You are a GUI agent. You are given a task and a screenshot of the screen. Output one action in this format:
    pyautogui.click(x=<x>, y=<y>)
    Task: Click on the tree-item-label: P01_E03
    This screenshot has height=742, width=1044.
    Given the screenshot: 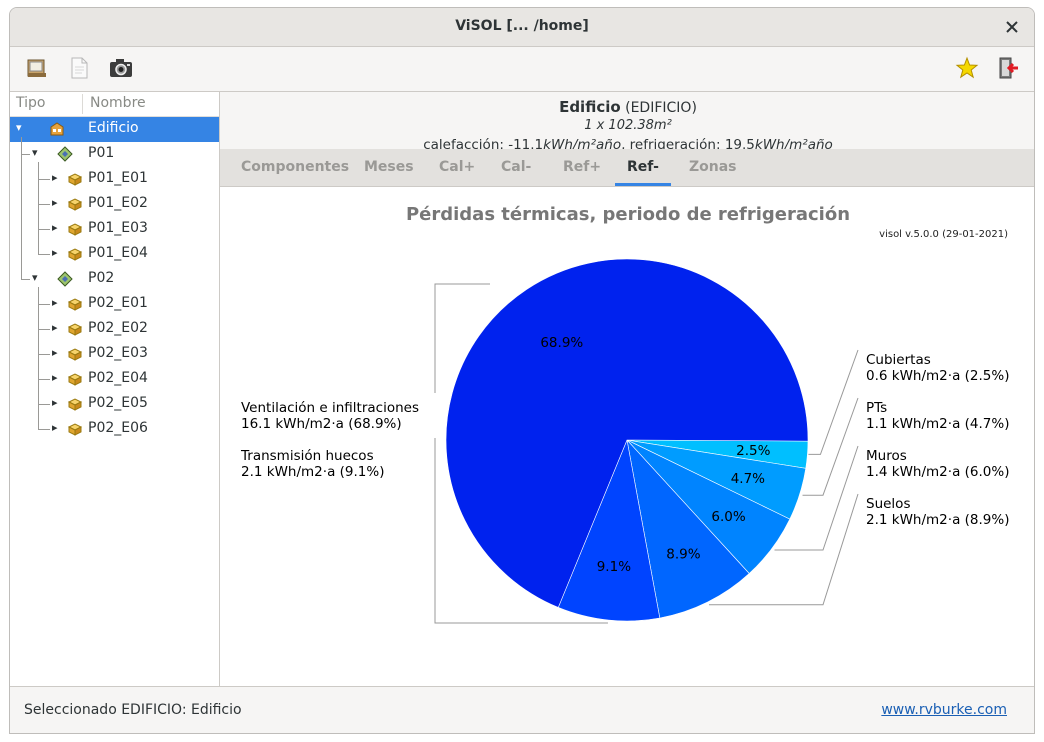 What is the action you would take?
    pyautogui.click(x=118, y=228)
    